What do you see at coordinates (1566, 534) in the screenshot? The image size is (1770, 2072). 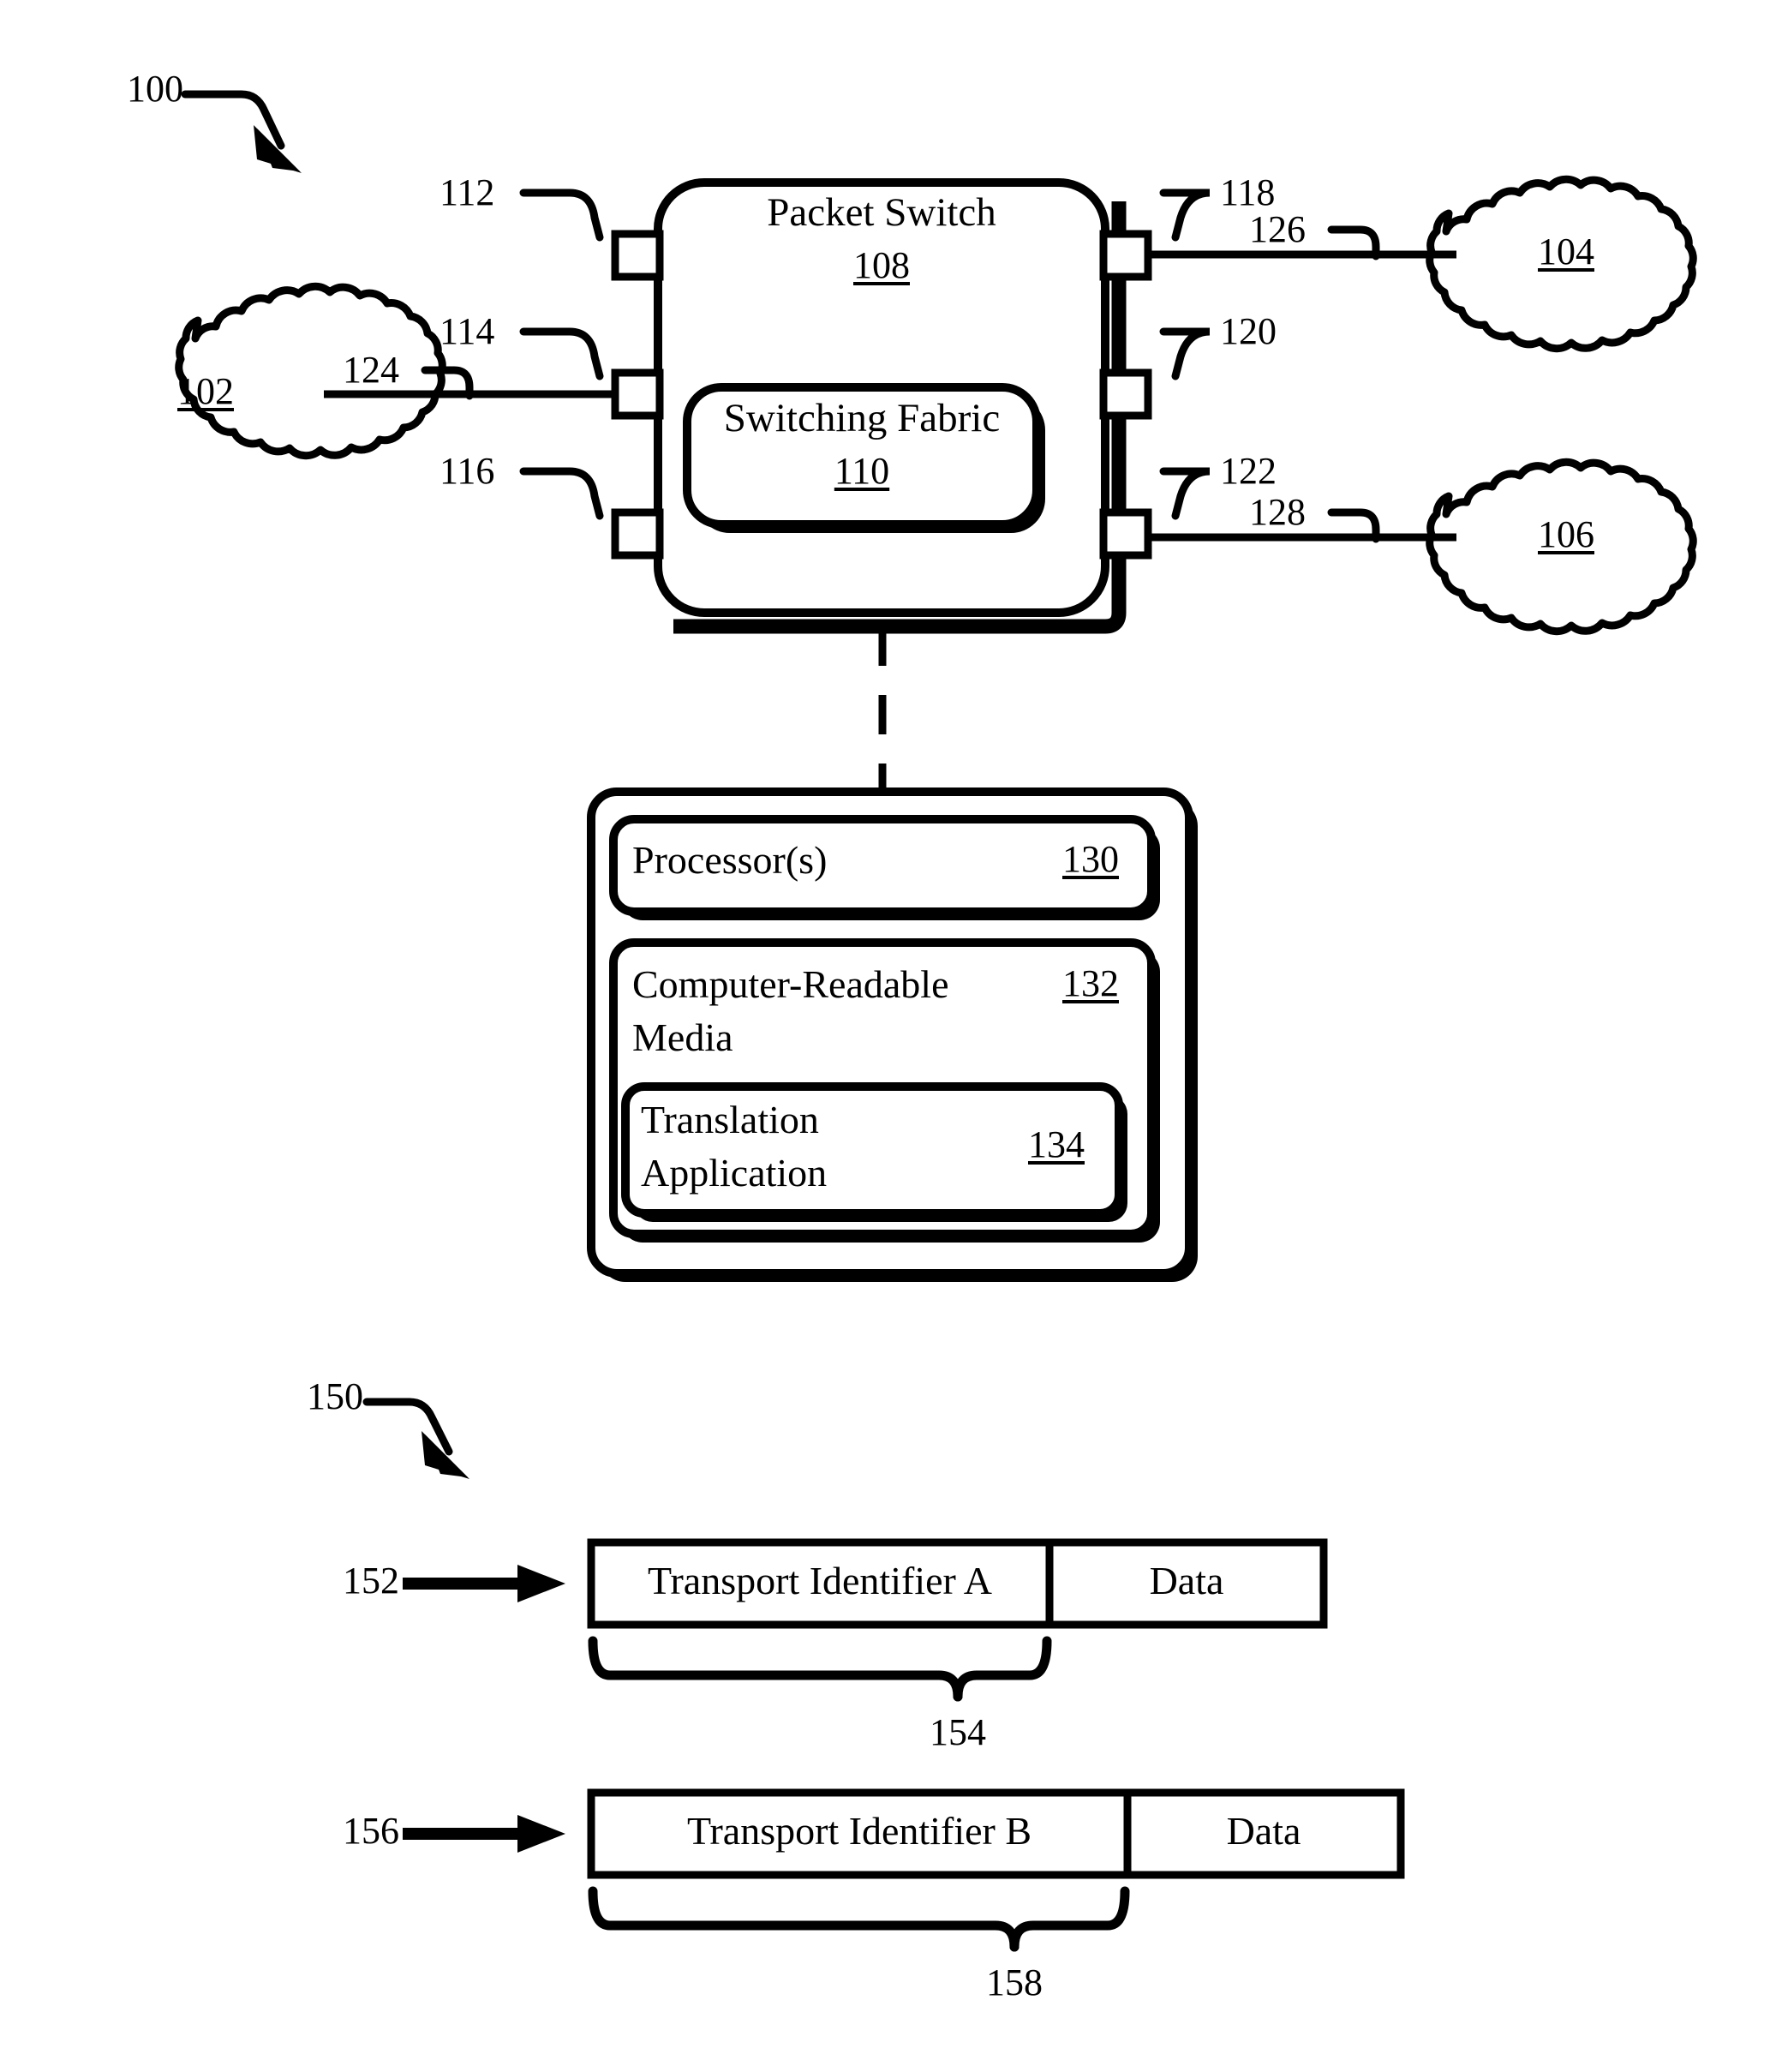 I see `network-label-106: 106` at bounding box center [1566, 534].